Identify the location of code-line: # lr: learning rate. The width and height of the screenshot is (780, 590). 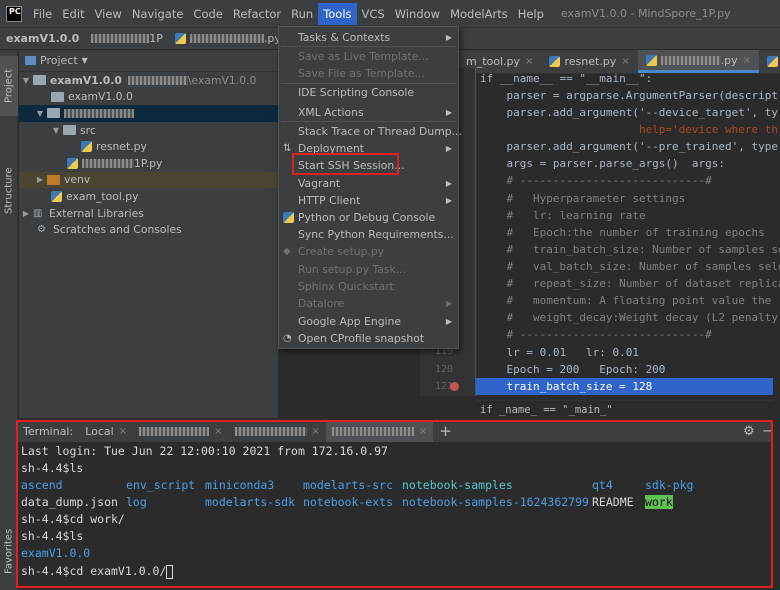
(562, 215).